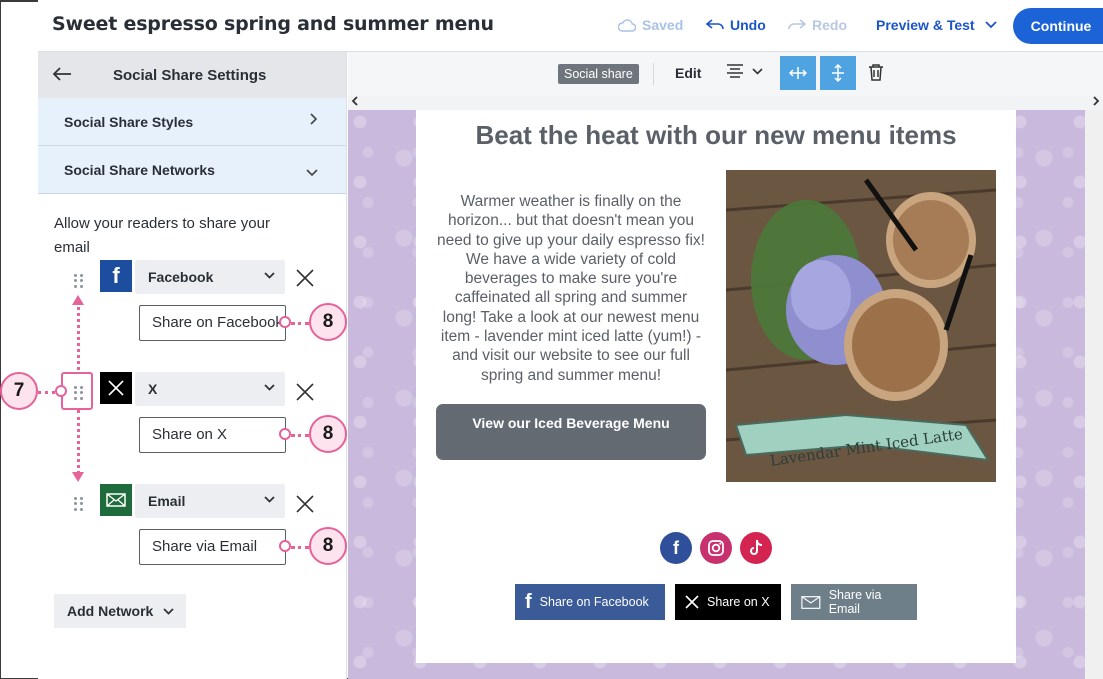 This screenshot has height=679, width=1103. I want to click on preview-label: Preview & Test, so click(925, 25).